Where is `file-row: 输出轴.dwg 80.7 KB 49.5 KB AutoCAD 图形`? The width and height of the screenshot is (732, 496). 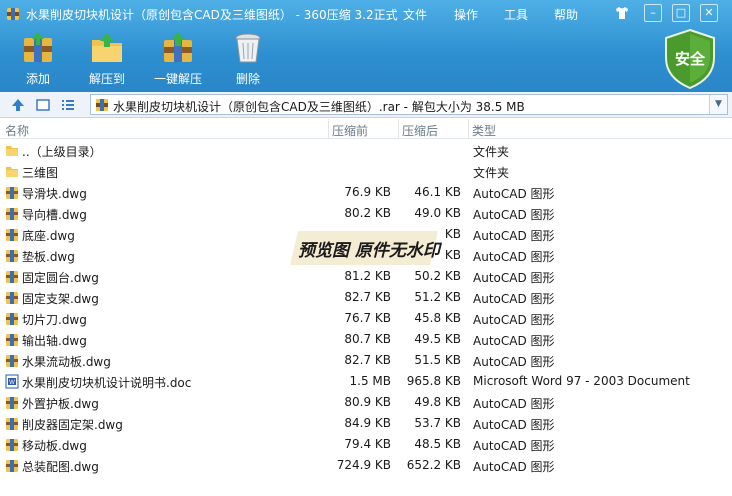 file-row: 输出轴.dwg 80.7 KB 49.5 KB AutoCAD 图形 is located at coordinates (366, 339).